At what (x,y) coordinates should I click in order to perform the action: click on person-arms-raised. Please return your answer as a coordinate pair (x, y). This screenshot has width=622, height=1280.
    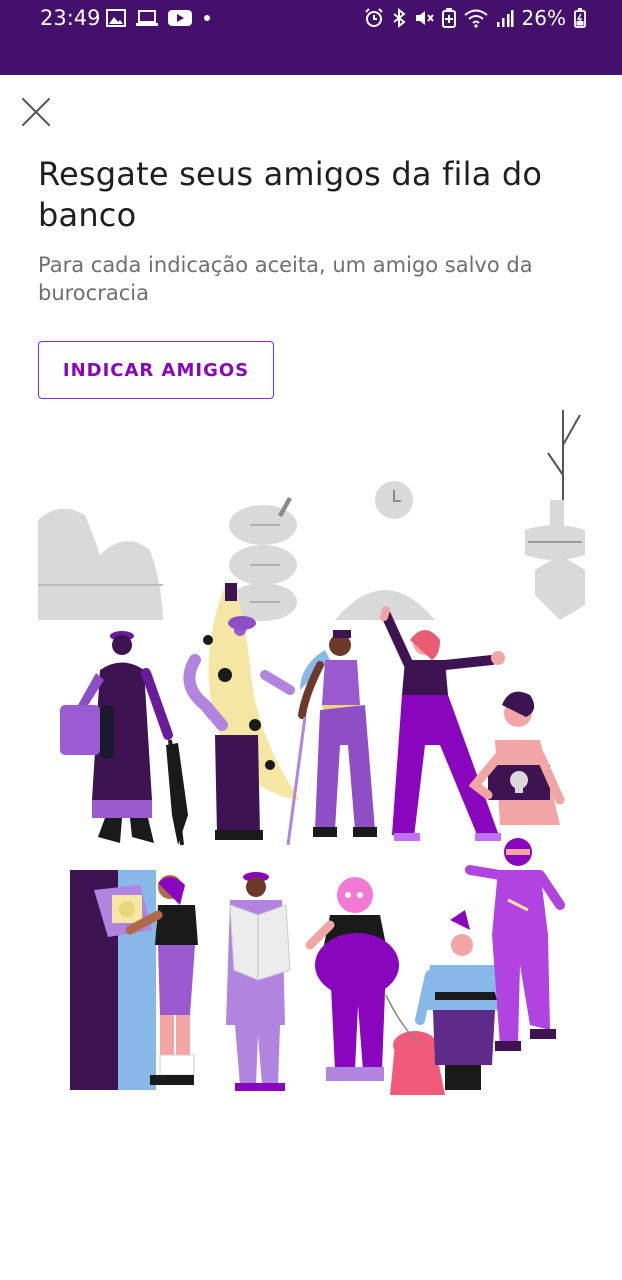
    Looking at the image, I should click on (442, 723).